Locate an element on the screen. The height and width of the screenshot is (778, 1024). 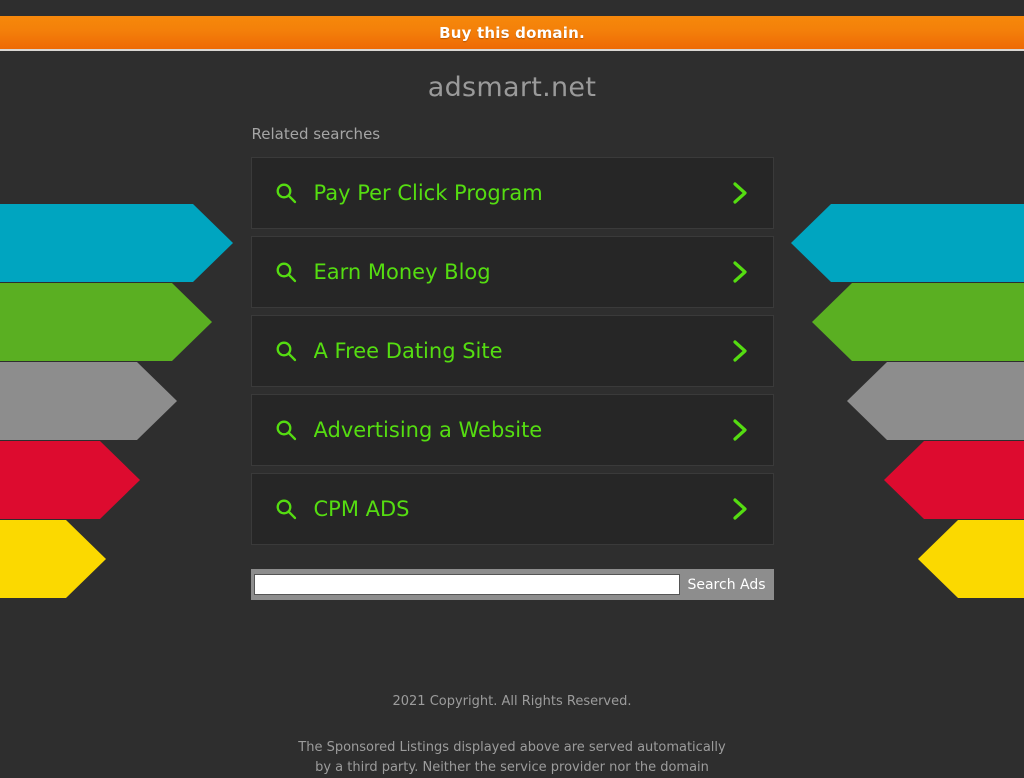
list-item-label: A Free Dating Site is located at coordinates (408, 351).